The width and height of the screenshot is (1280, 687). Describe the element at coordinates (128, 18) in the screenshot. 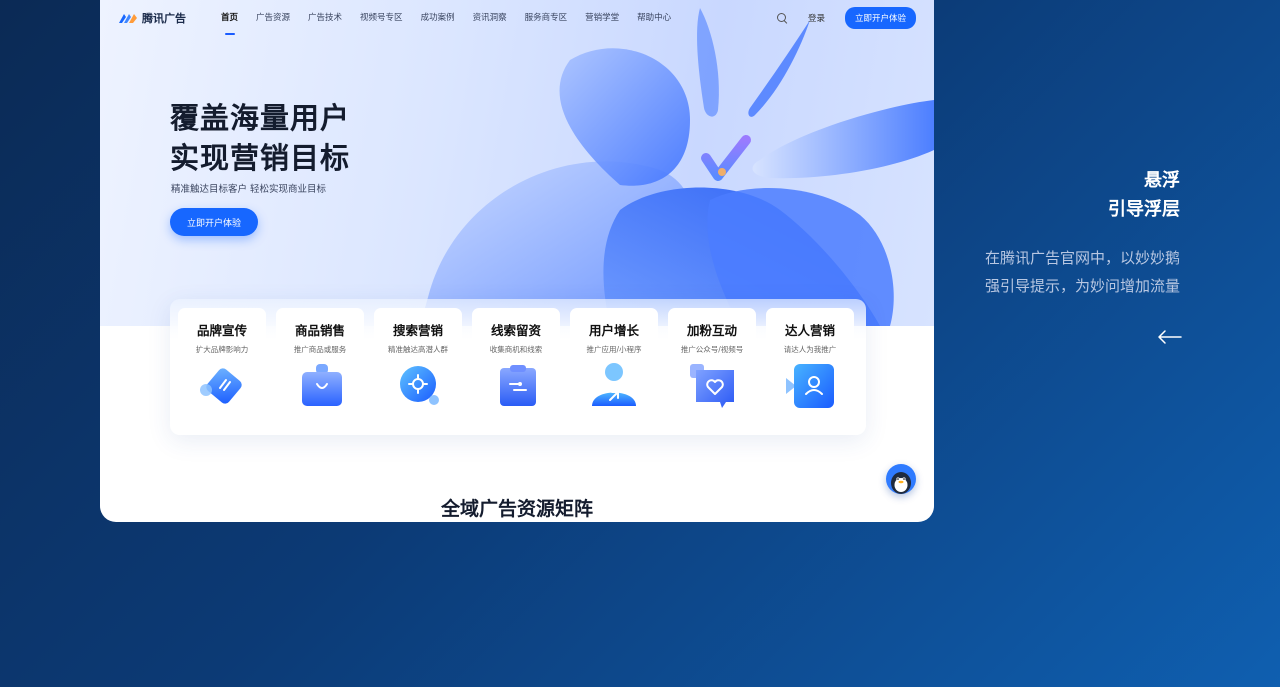

I see `tencent-ads-logo-icon` at that location.